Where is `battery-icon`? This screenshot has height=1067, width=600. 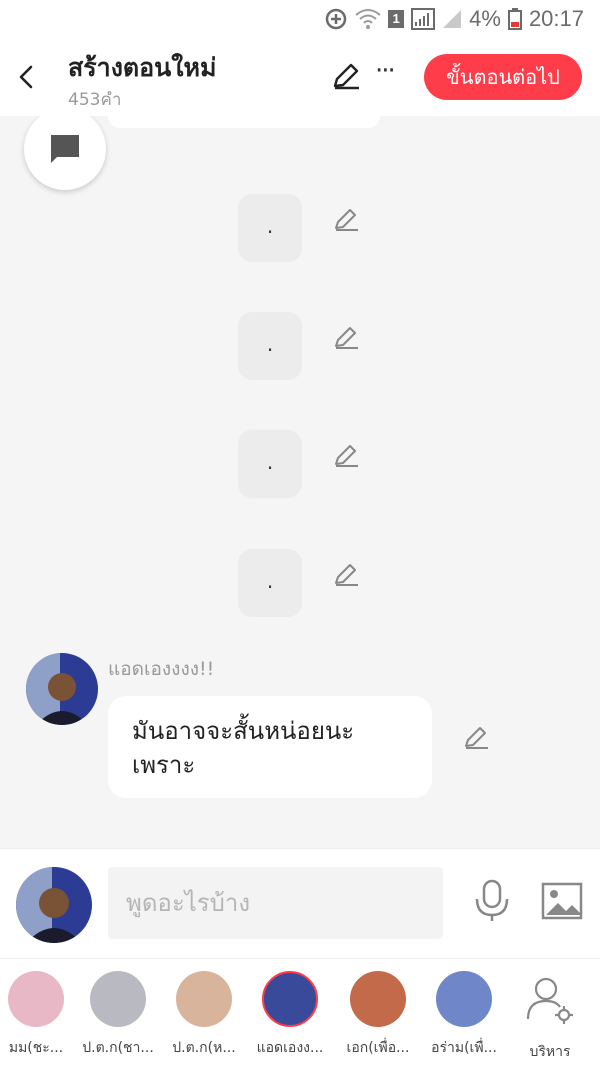 battery-icon is located at coordinates (514, 19).